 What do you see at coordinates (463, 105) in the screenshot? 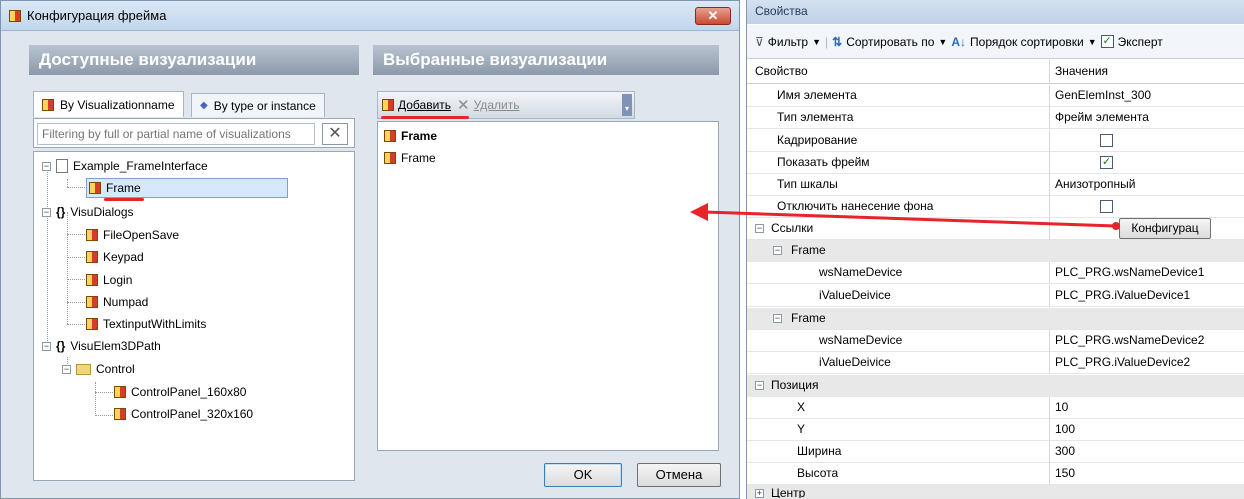
I see `delete-icon: ✕` at bounding box center [463, 105].